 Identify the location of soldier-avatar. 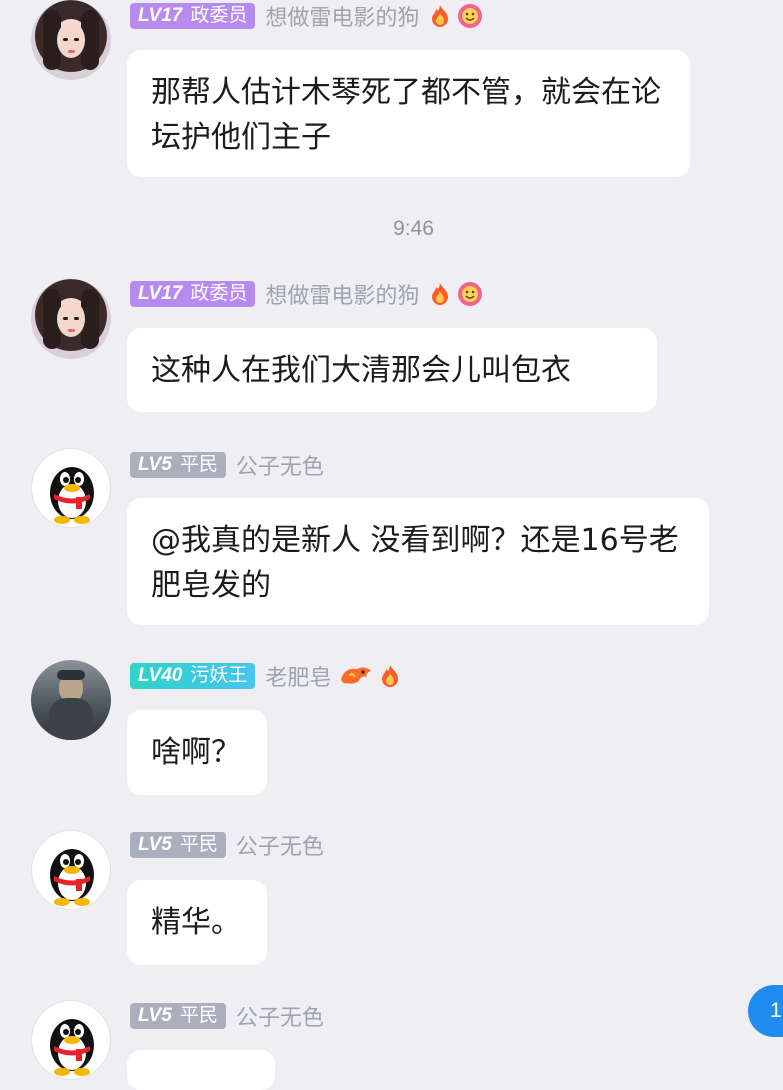
(71, 700).